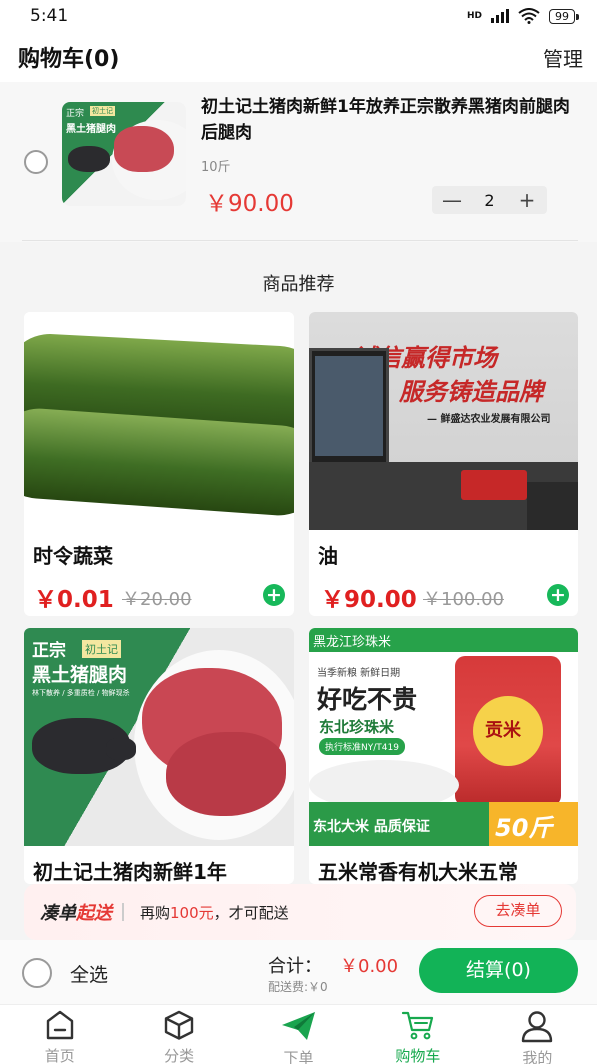 This screenshot has height=1064, width=597. I want to click on home-icon, so click(60, 1025).